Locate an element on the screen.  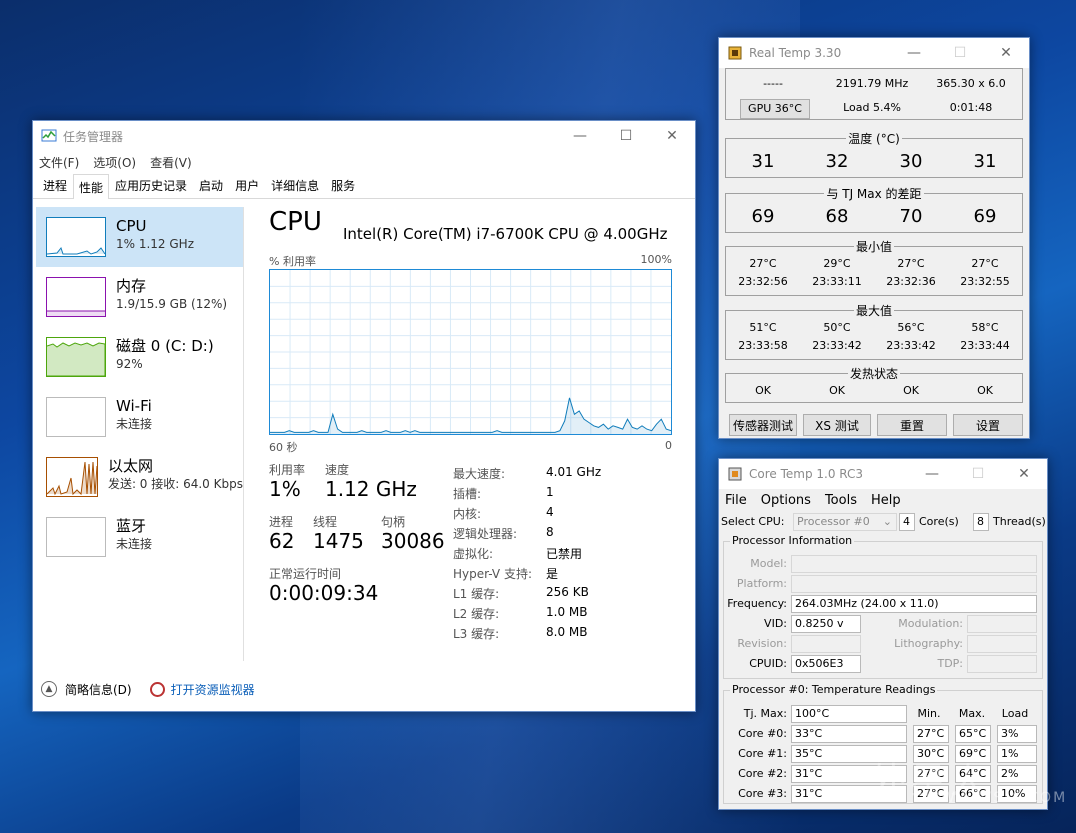
rt-max-time: 23:33:58 is located at coordinates (763, 345).